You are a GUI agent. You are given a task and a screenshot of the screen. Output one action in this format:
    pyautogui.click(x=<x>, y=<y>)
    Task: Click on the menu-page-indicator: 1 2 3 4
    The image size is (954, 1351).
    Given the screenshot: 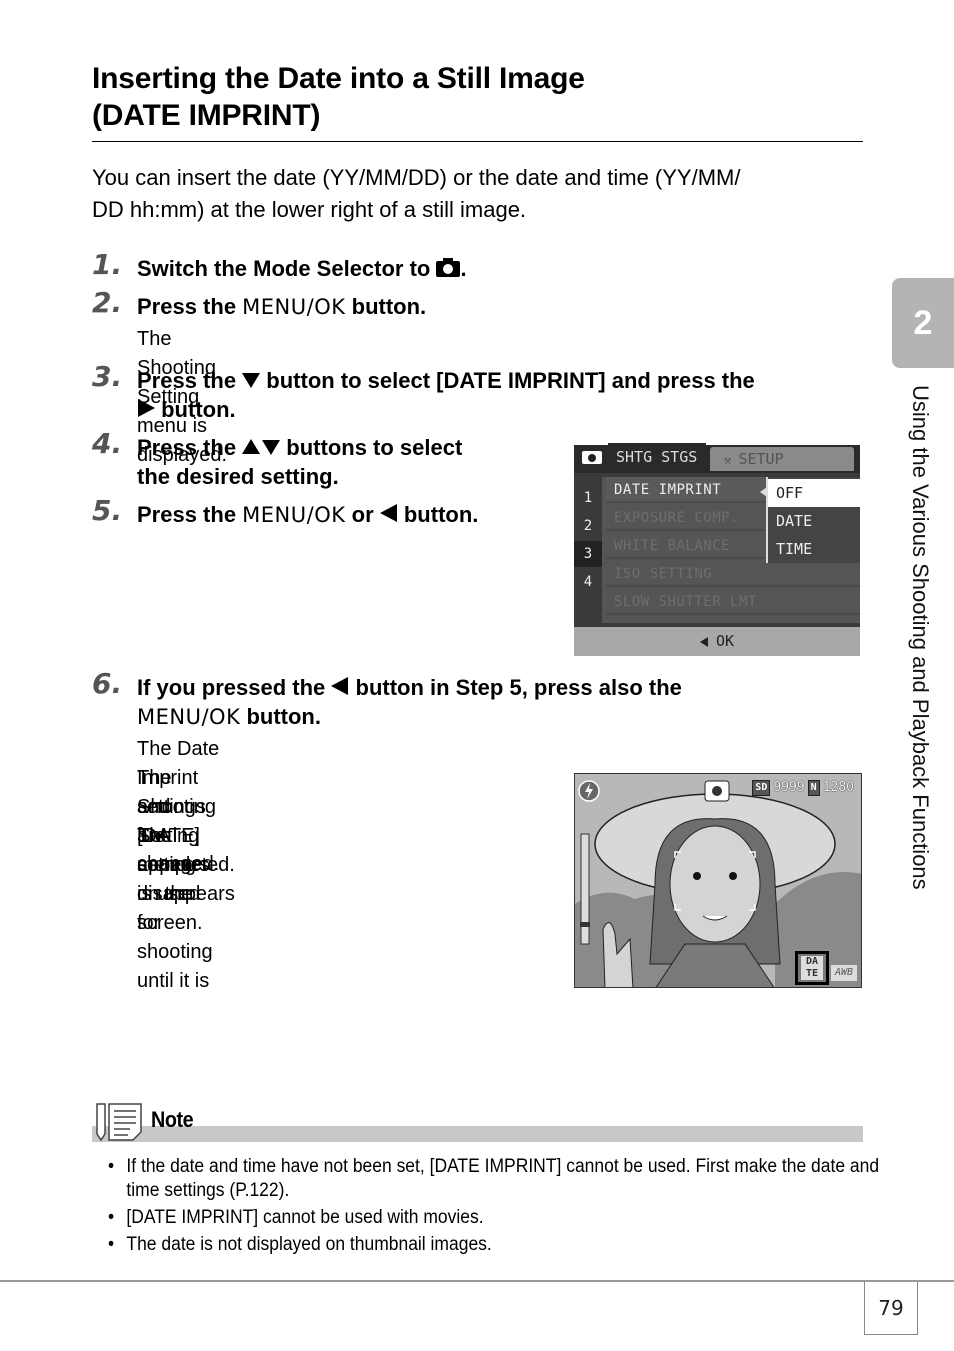 What is the action you would take?
    pyautogui.click(x=588, y=548)
    